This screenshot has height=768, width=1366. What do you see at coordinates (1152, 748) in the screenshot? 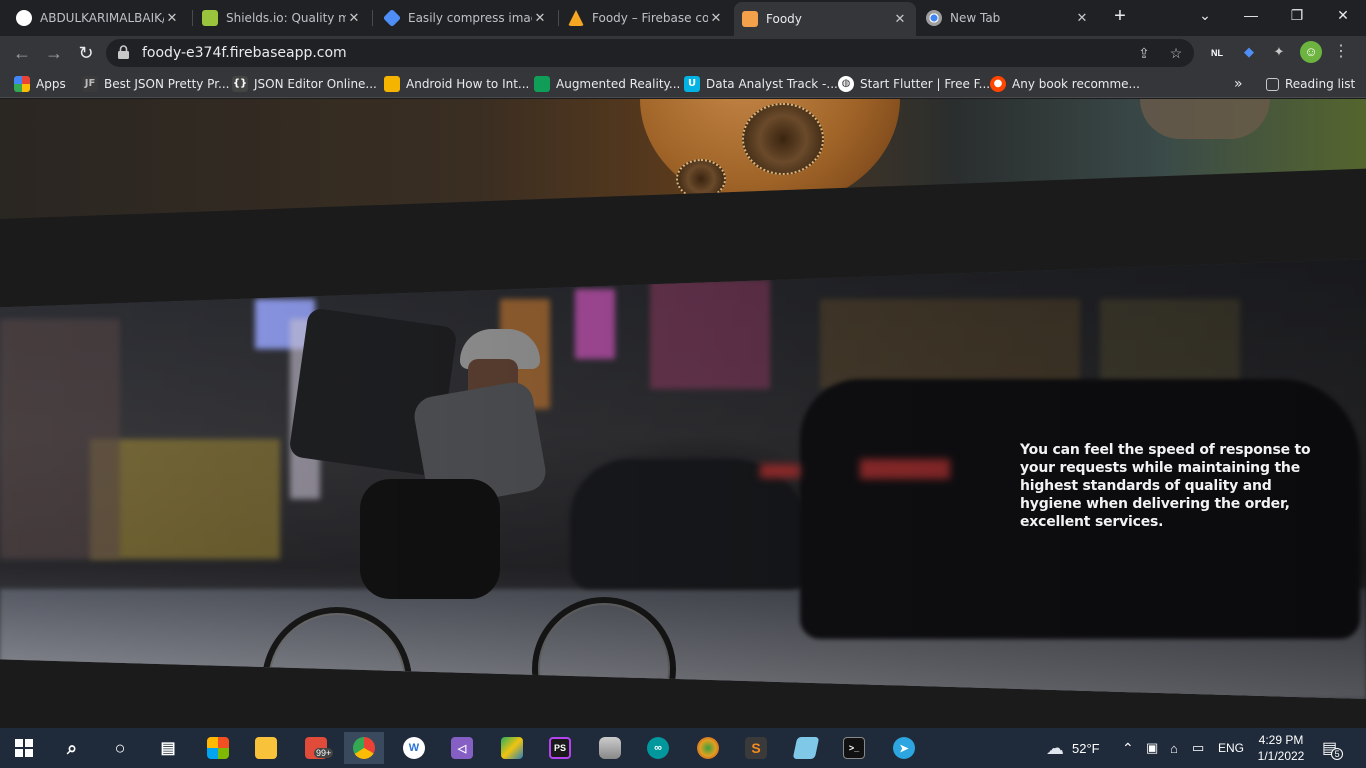
I see `meet-now-icon: ▣` at bounding box center [1152, 748].